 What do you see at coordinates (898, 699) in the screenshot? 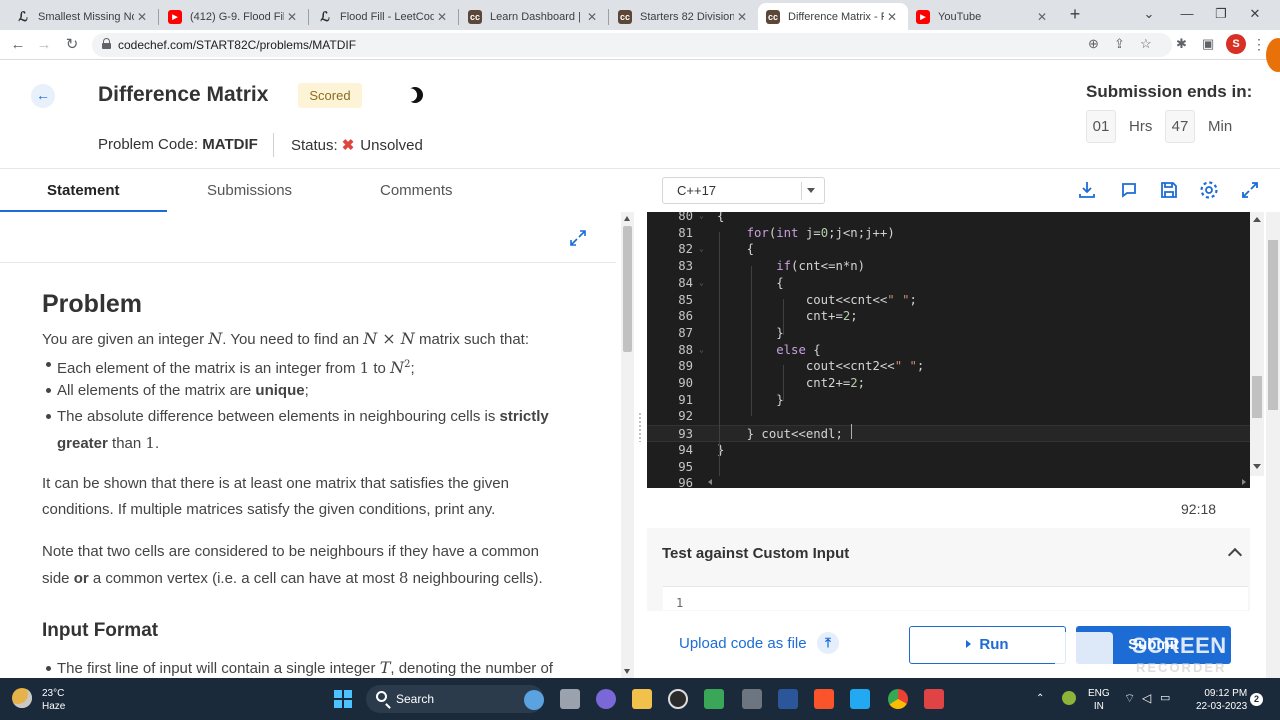
I see `chrome-icon` at bounding box center [898, 699].